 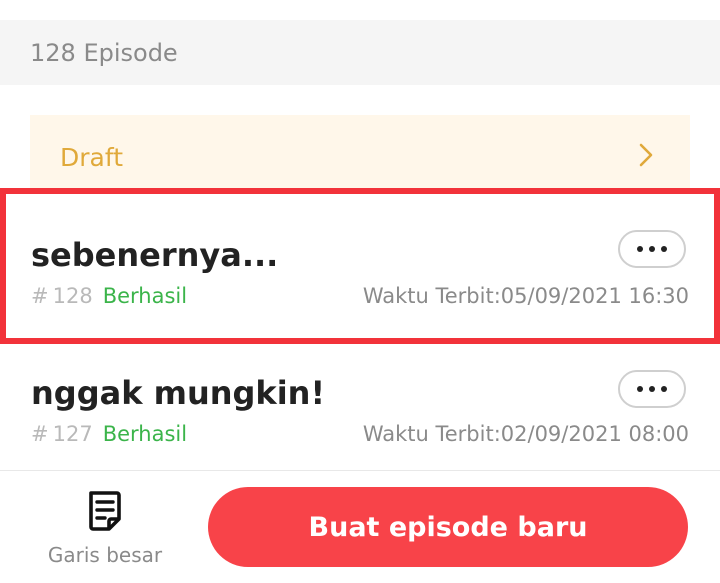 I want to click on episode-count-label: 128 Episode, so click(x=104, y=52).